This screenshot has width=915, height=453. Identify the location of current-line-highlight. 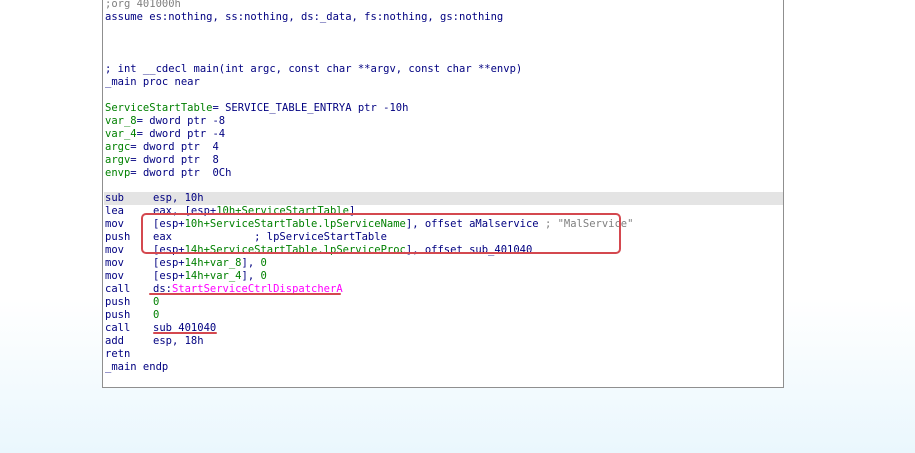
(443, 198).